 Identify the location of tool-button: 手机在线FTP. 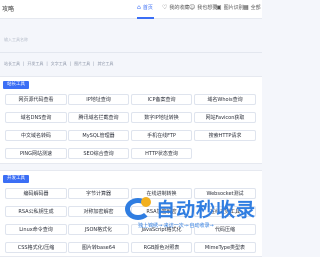
(161, 135).